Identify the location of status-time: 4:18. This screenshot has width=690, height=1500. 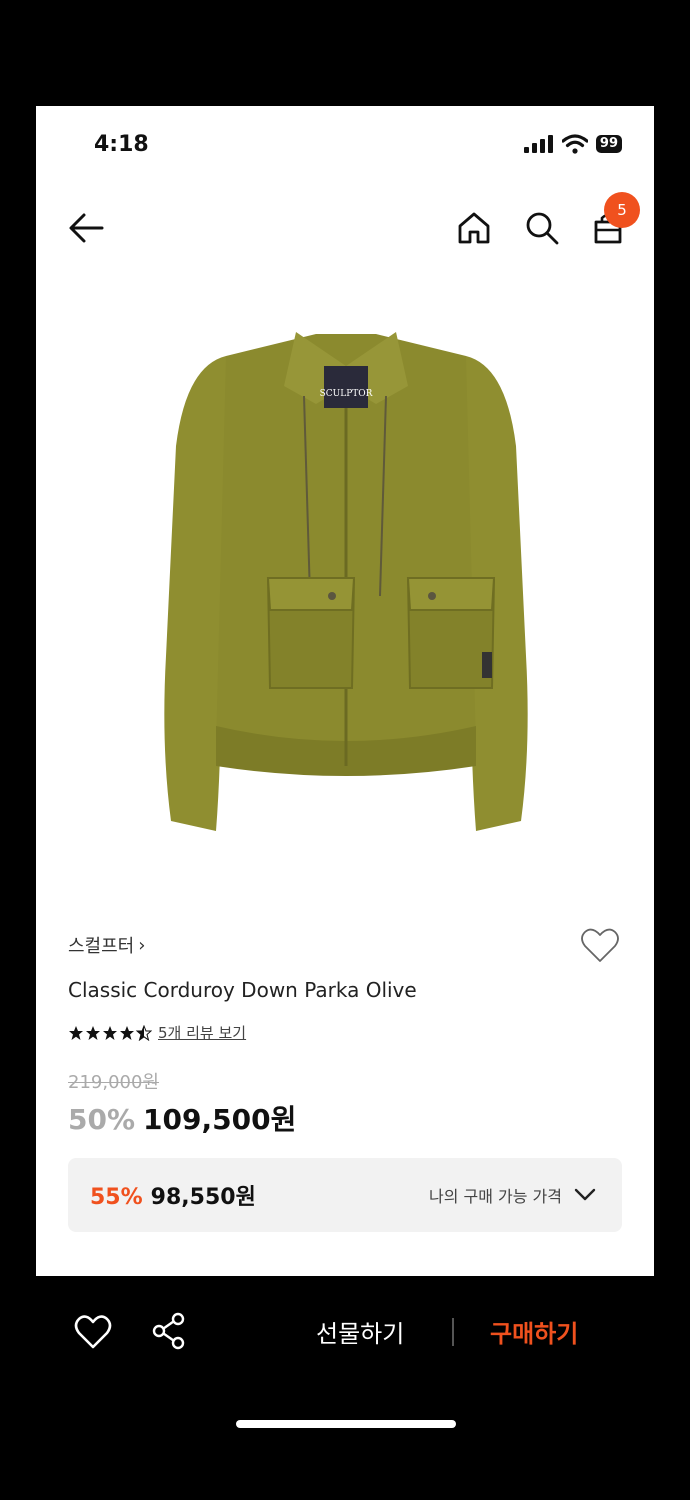
(121, 144).